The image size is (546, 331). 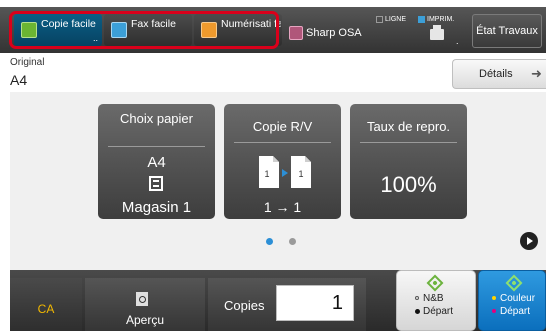 I want to click on yellow-dot-icon, so click(x=494, y=298).